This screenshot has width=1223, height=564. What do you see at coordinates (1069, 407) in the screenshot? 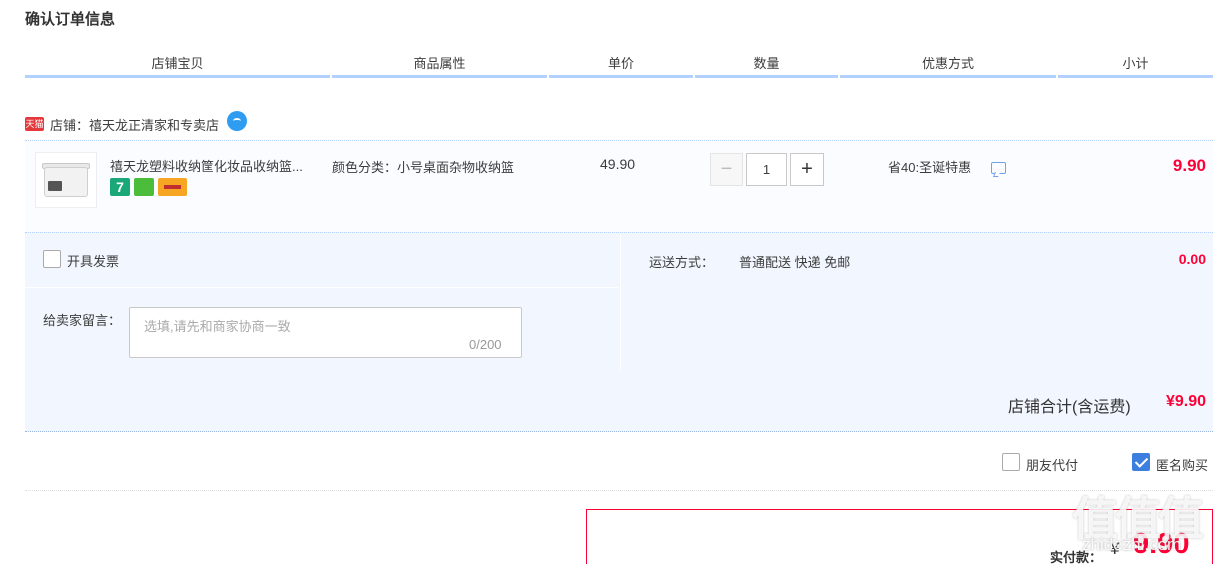
I see `shop-total-label: 店铺合计(含运费)` at bounding box center [1069, 407].